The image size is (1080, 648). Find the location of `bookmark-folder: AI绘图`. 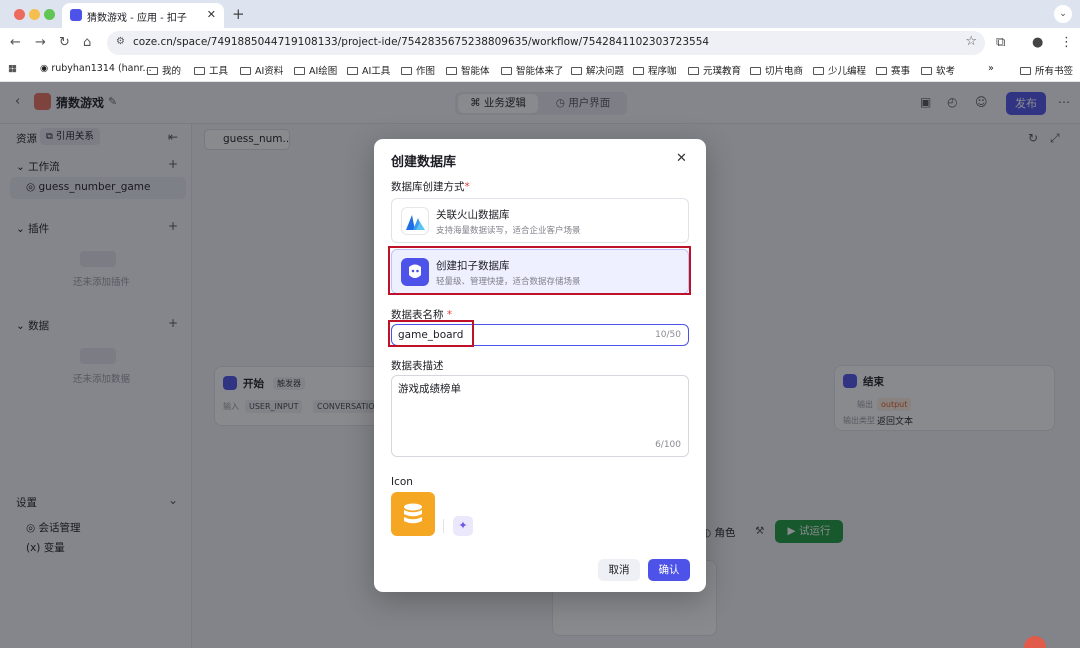

bookmark-folder: AI绘图 is located at coordinates (315, 70).